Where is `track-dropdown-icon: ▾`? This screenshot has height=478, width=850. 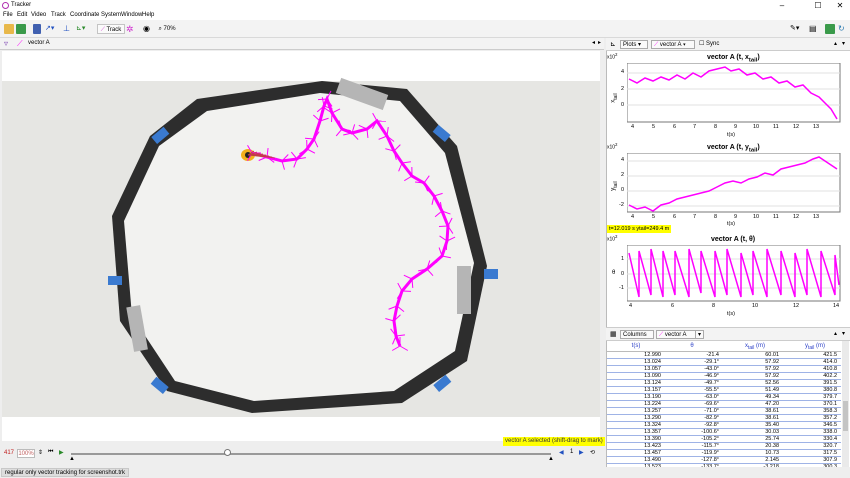 track-dropdown-icon: ▾ is located at coordinates (699, 334).